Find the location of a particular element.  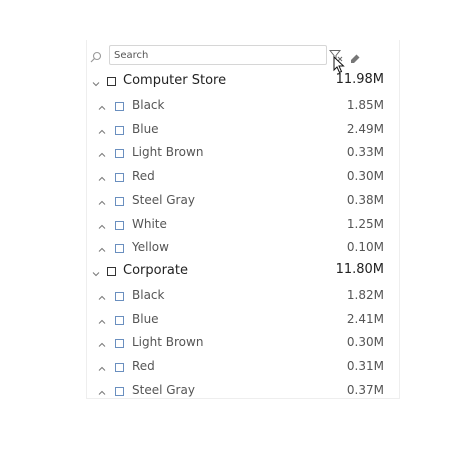

list-item: Steel Gray 0.37M is located at coordinates (243, 388).